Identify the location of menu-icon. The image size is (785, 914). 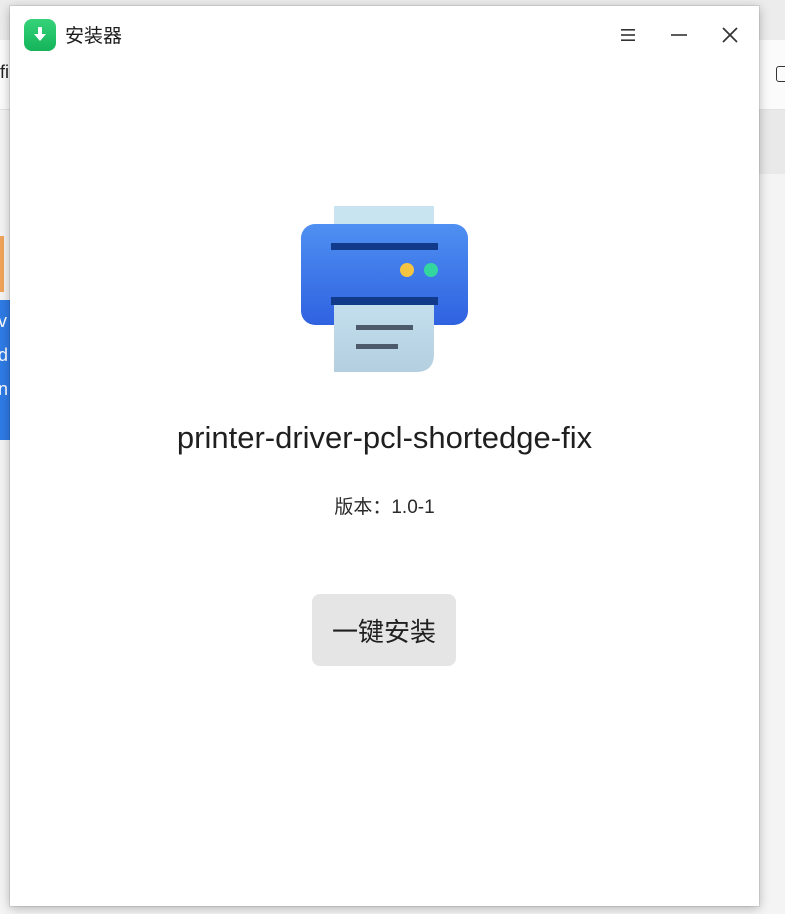
(628, 35).